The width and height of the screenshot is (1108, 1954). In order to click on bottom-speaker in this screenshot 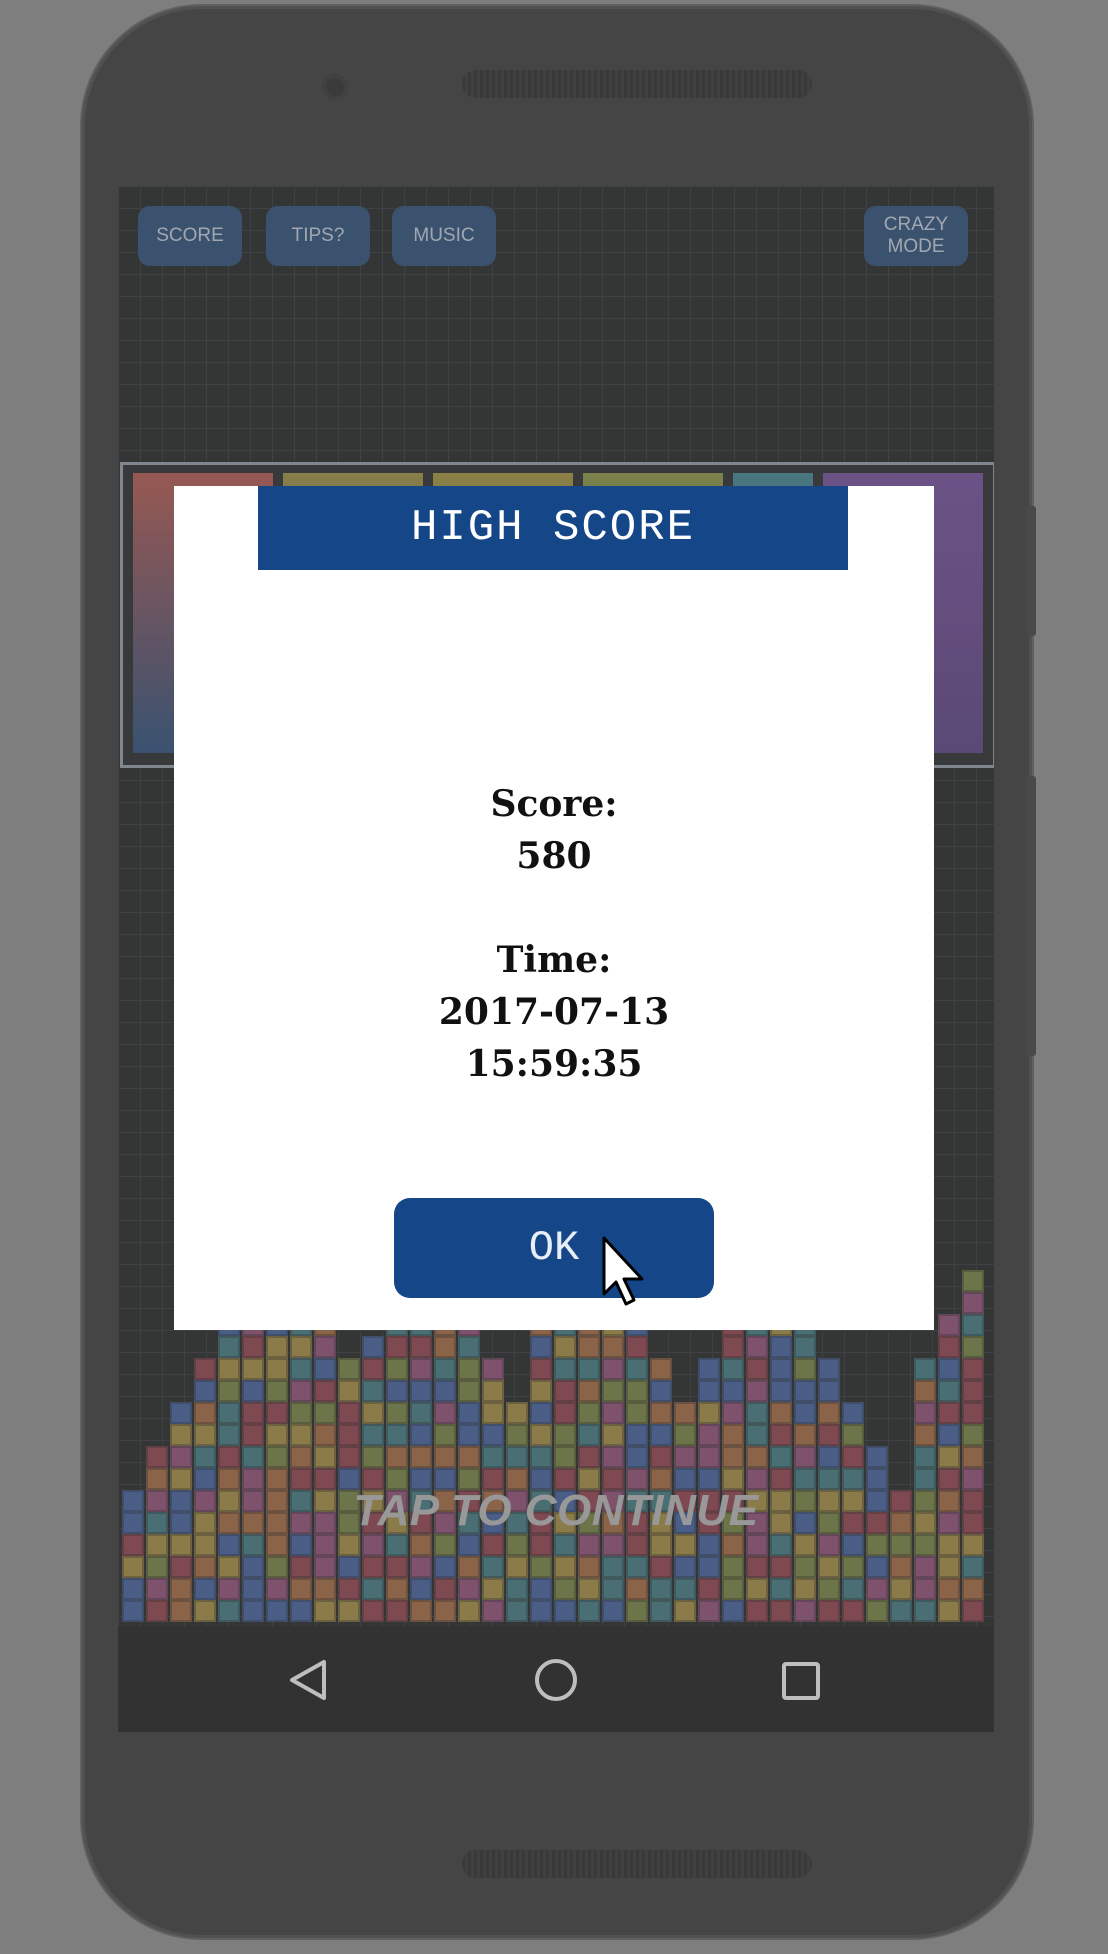, I will do `click(637, 1864)`.